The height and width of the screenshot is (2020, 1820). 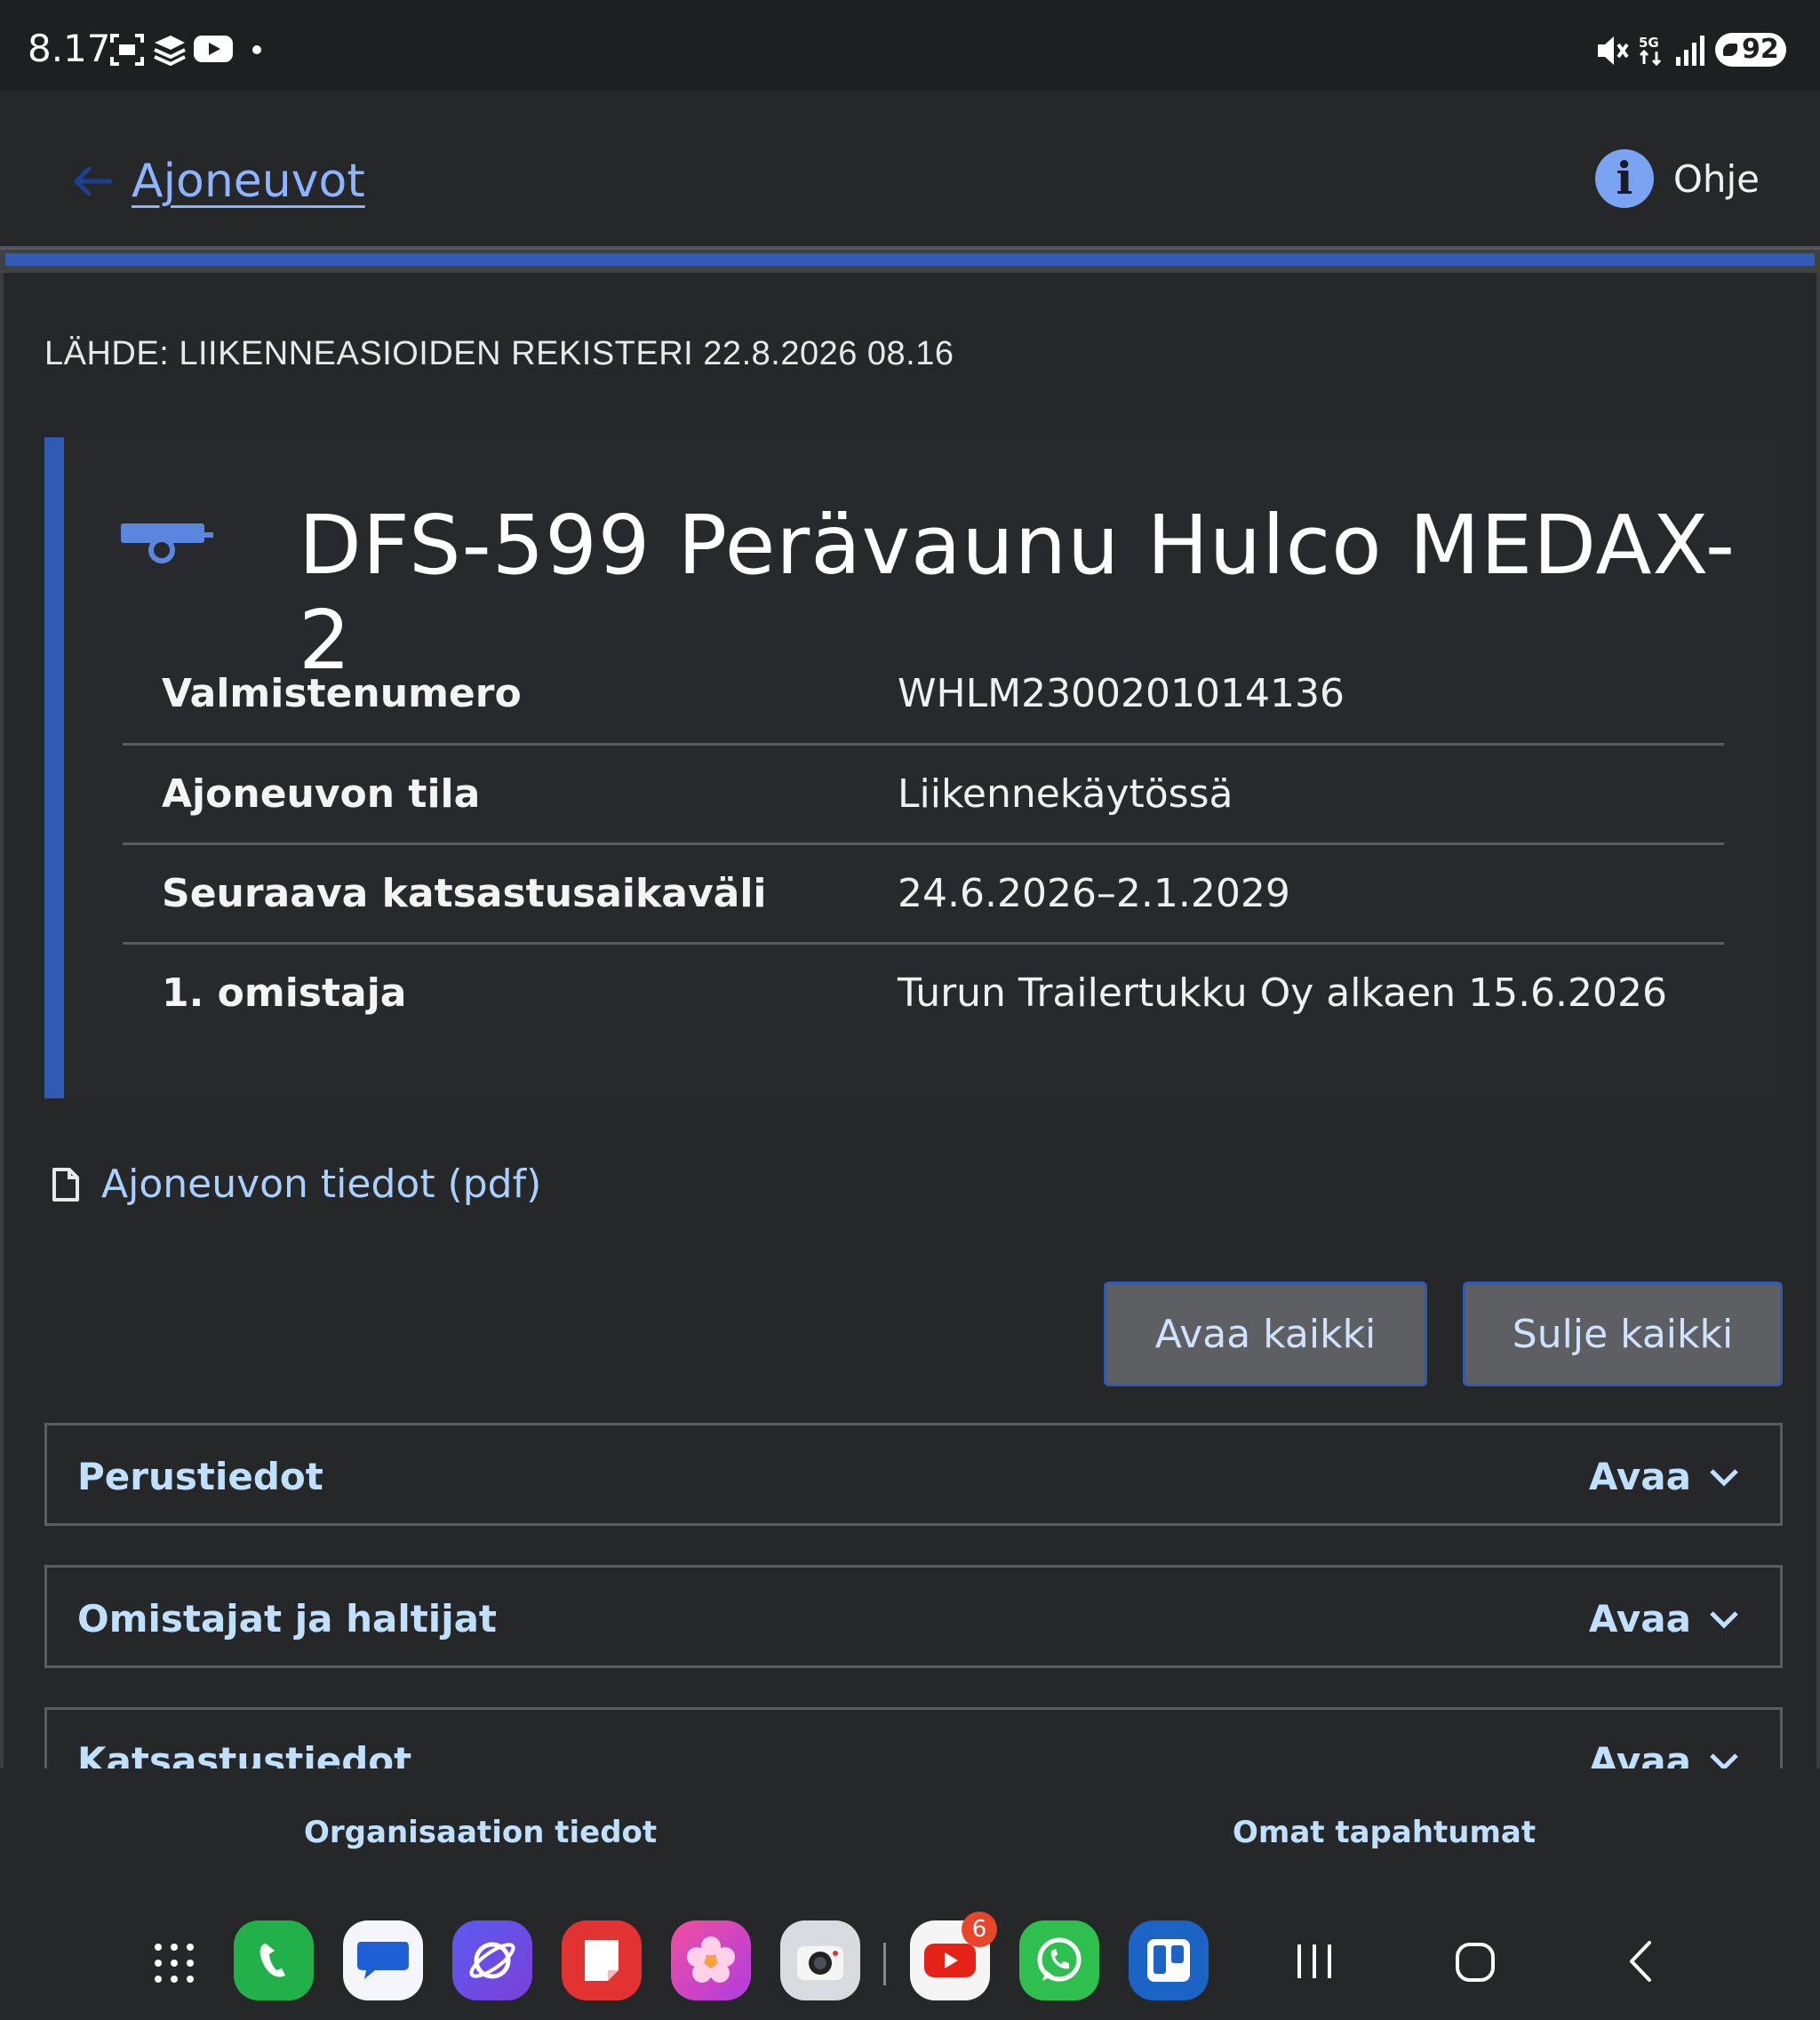 I want to click on chat-bubble-glyph, so click(x=383, y=1960).